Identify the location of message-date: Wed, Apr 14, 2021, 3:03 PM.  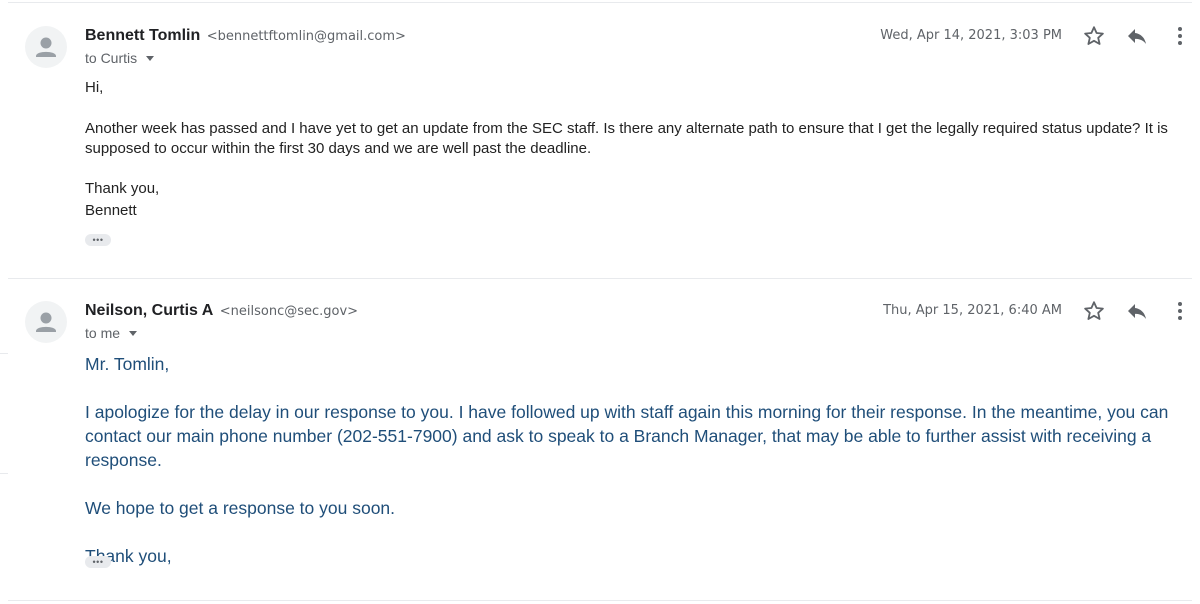
(971, 35).